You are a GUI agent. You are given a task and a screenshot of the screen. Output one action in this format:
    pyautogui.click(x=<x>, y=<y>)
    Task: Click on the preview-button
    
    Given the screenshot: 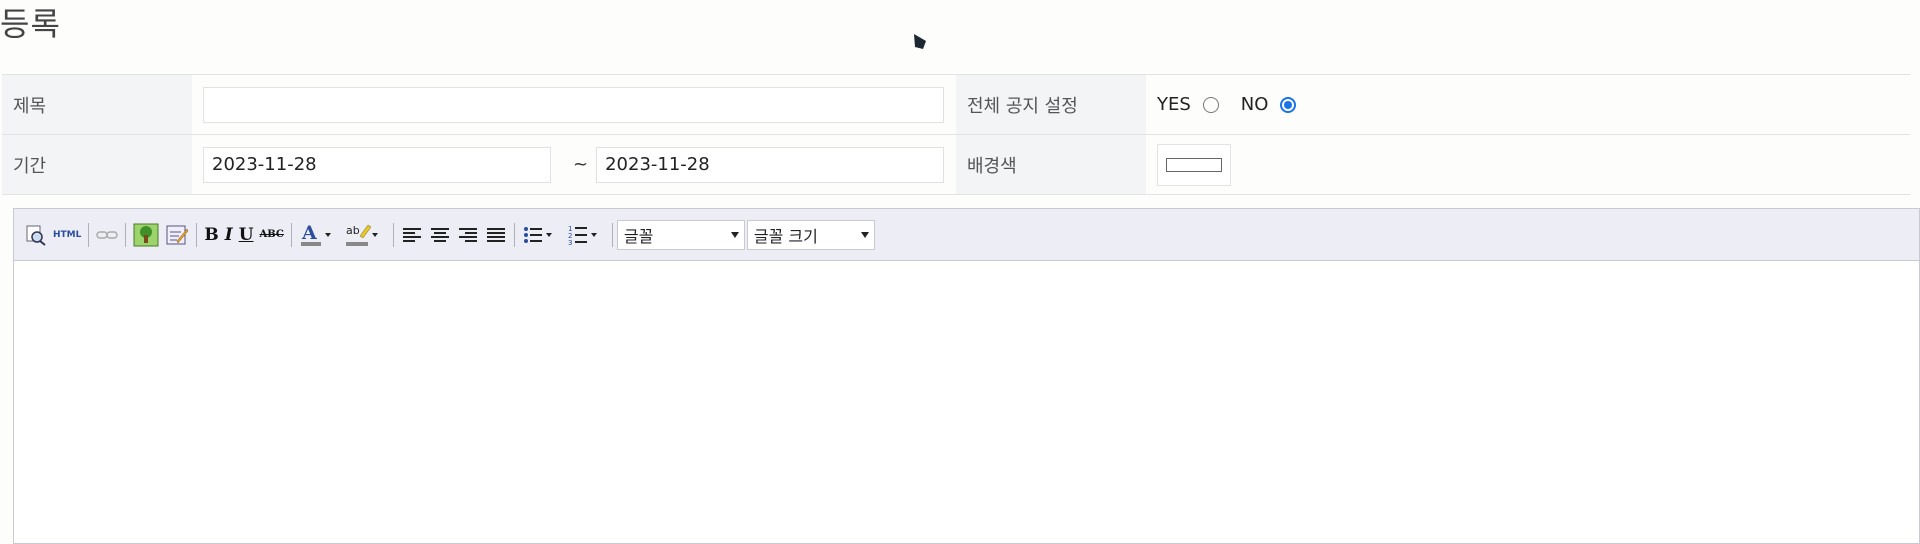 What is the action you would take?
    pyautogui.click(x=36, y=235)
    